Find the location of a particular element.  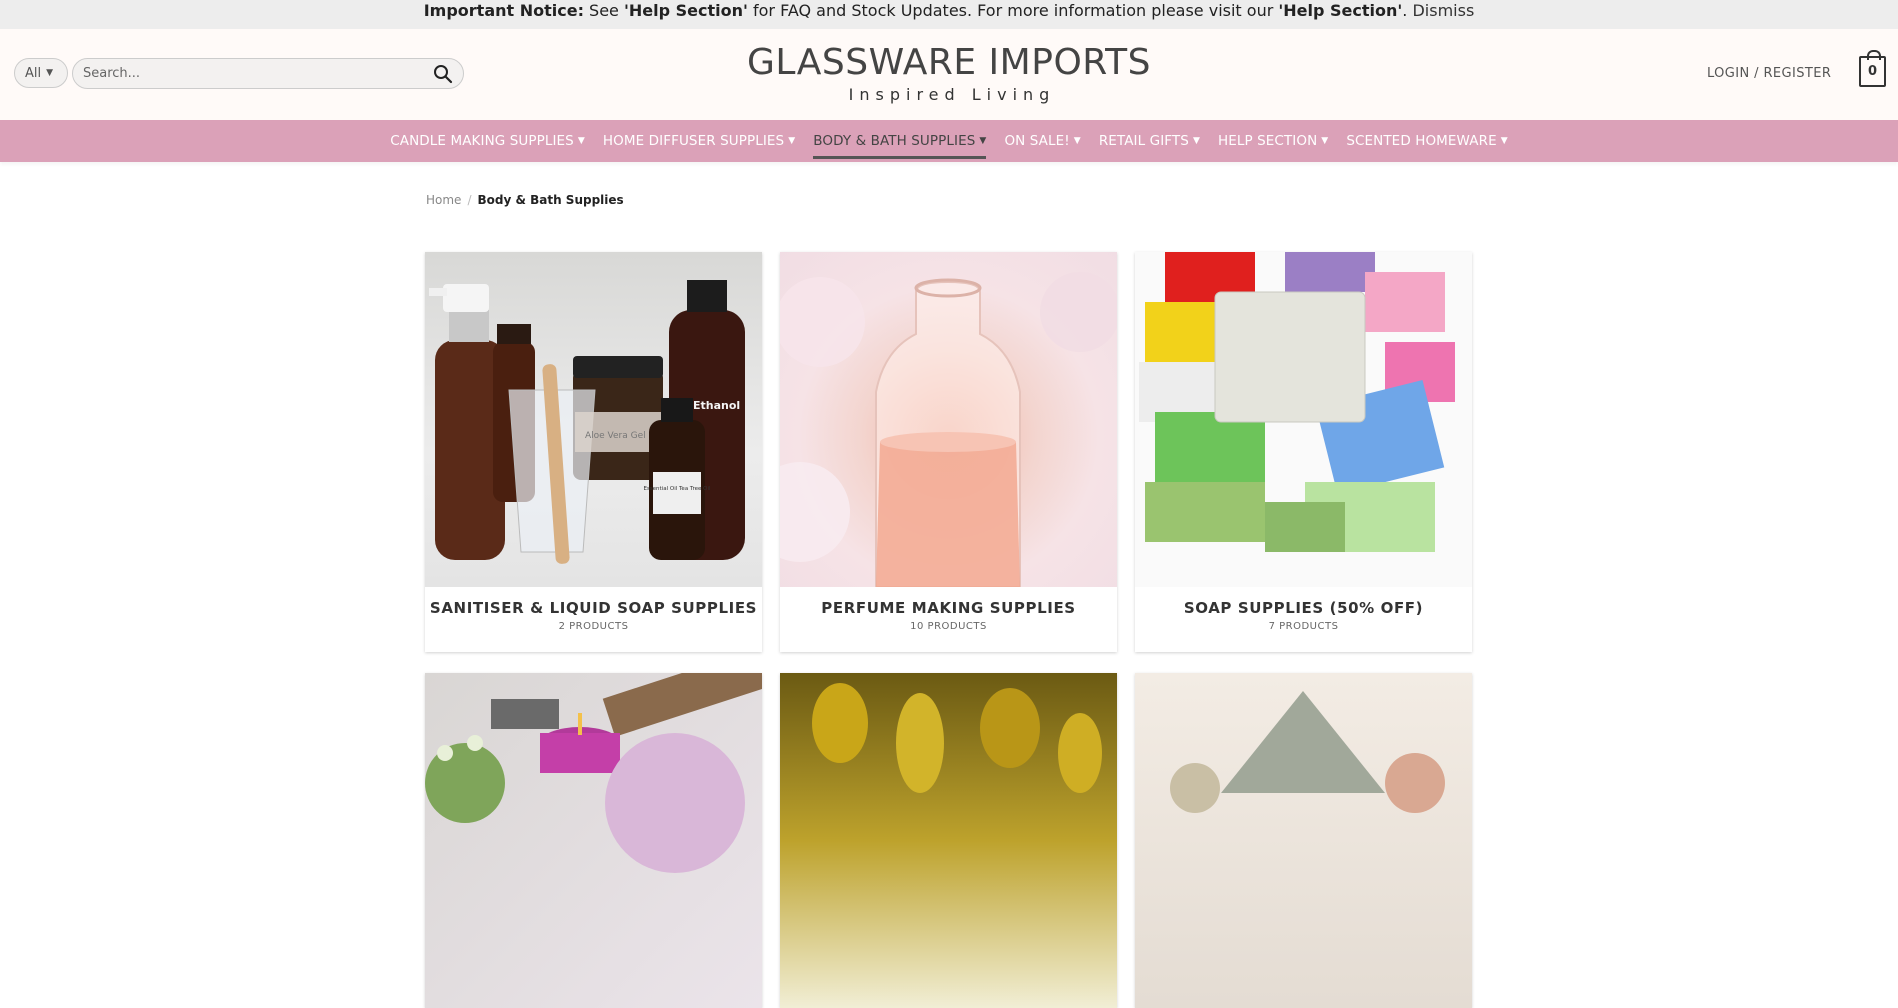

notice-text-3: . is located at coordinates (1407, 10).